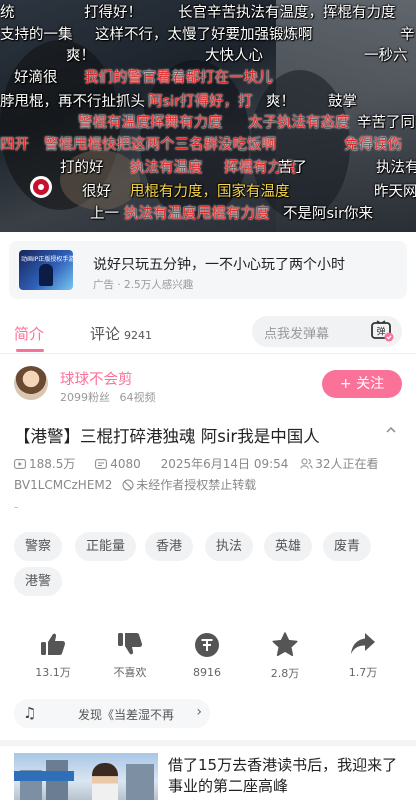 Image resolution: width=416 pixels, height=800 pixels. What do you see at coordinates (391, 430) in the screenshot?
I see `chevron-up-icon` at bounding box center [391, 430].